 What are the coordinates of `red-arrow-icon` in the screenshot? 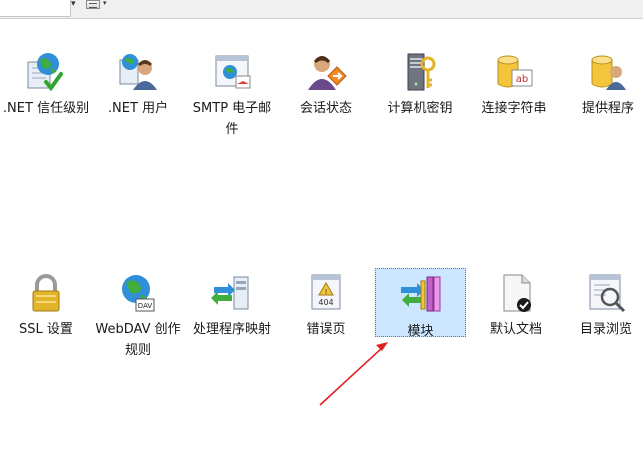 It's located at (353, 374).